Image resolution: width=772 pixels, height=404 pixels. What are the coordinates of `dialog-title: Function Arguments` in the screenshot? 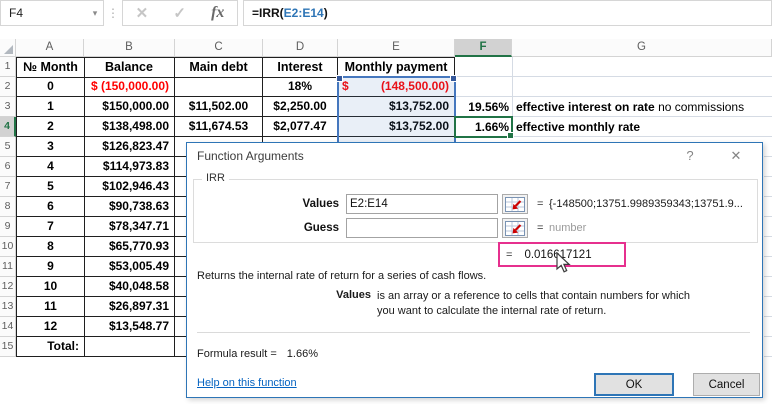 It's located at (250, 156).